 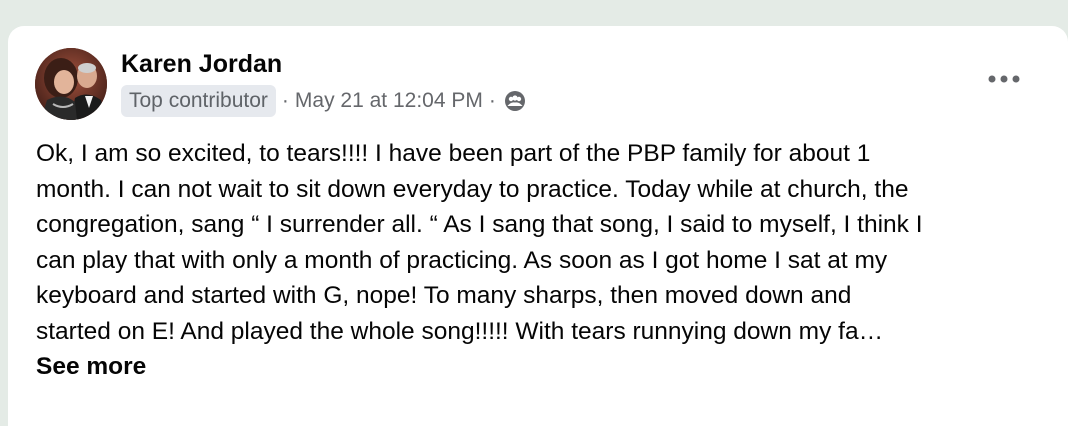 I want to click on post-timestamp: May 21 at 12:04 PM, so click(x=389, y=101).